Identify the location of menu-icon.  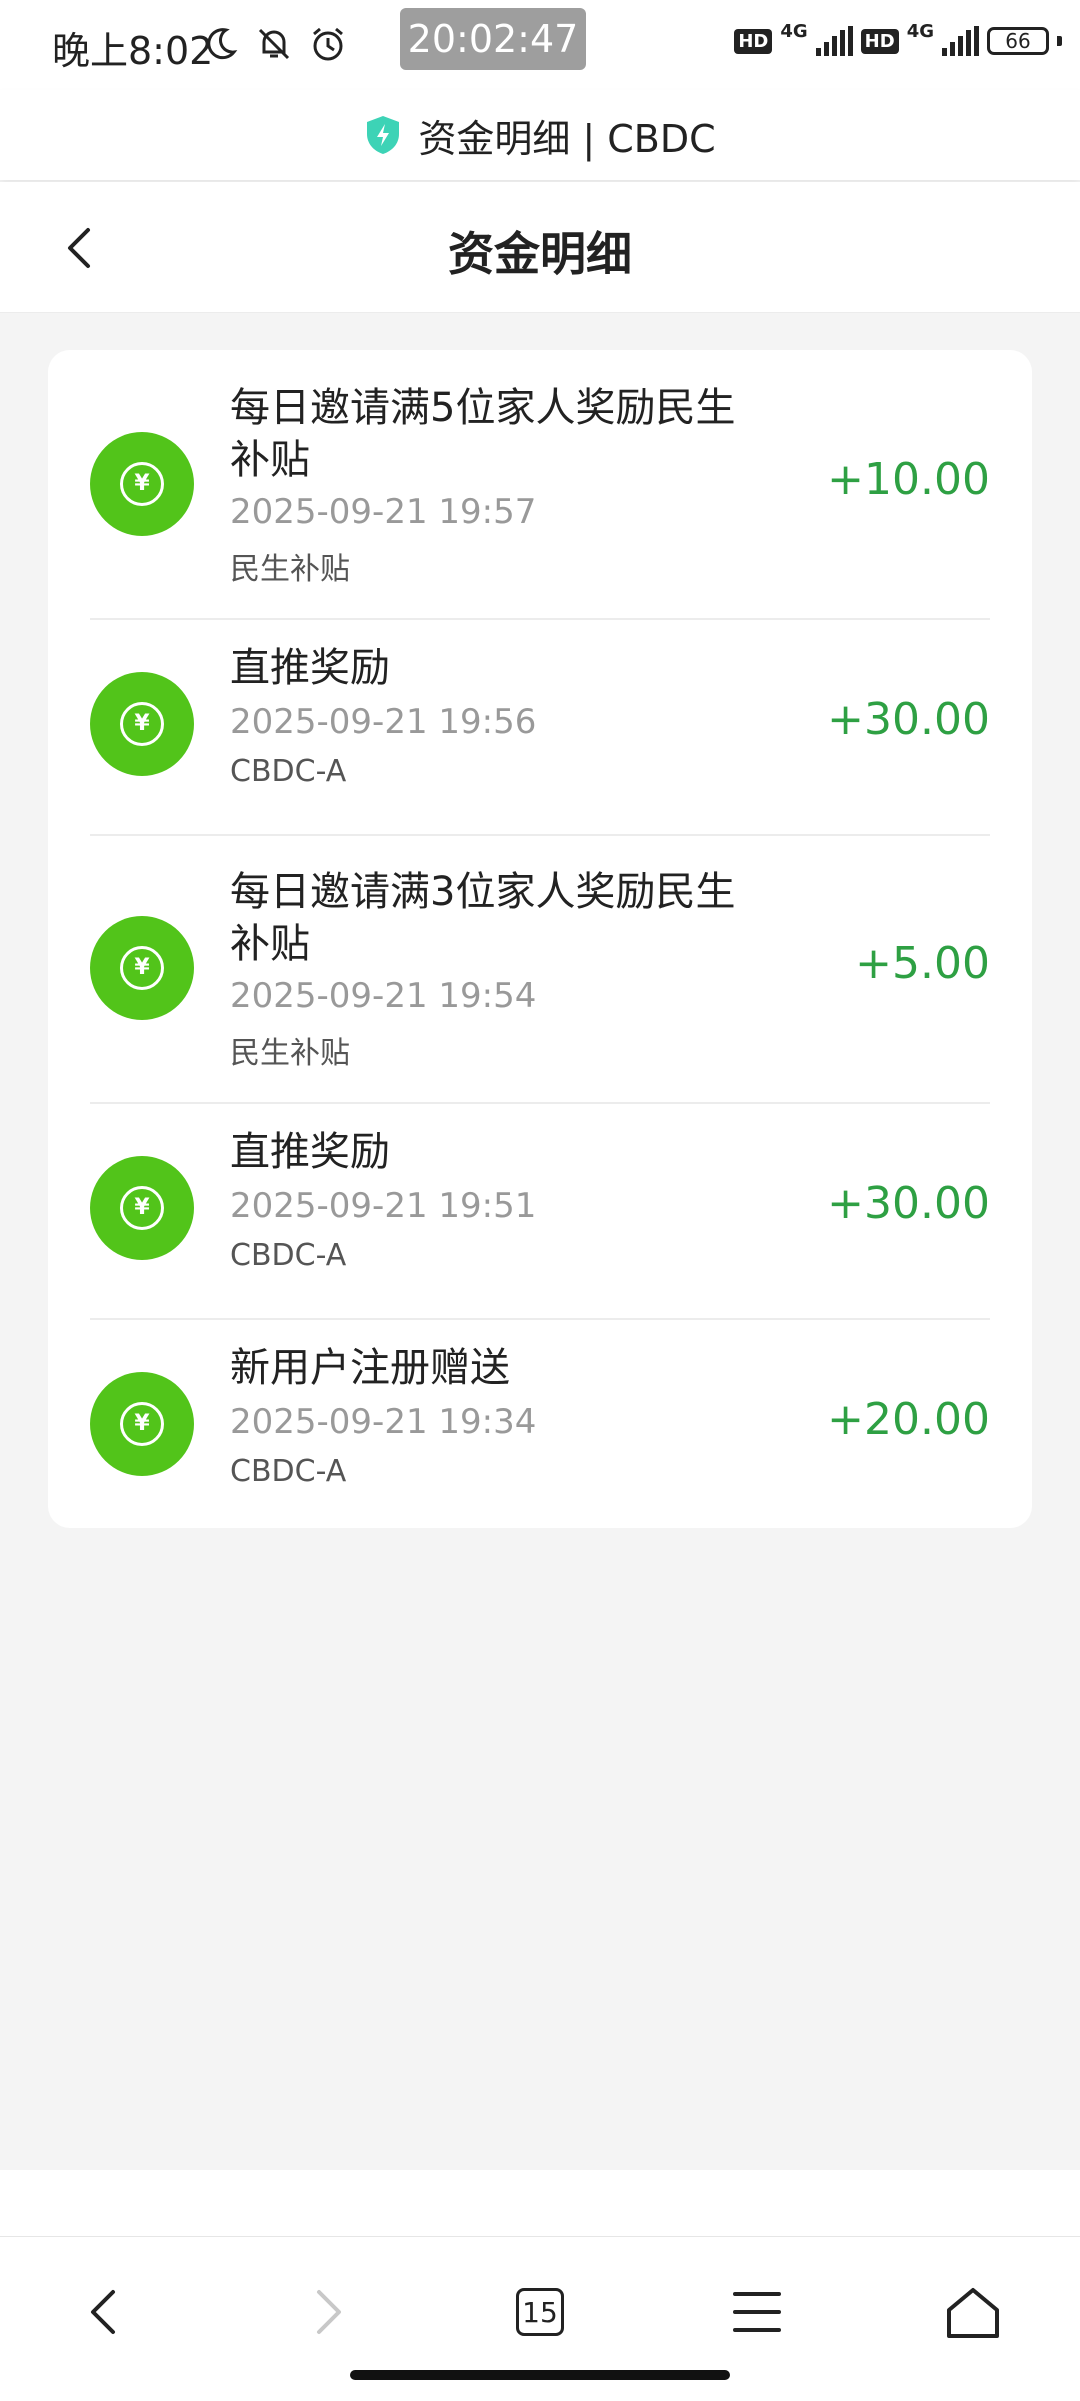
(757, 2312).